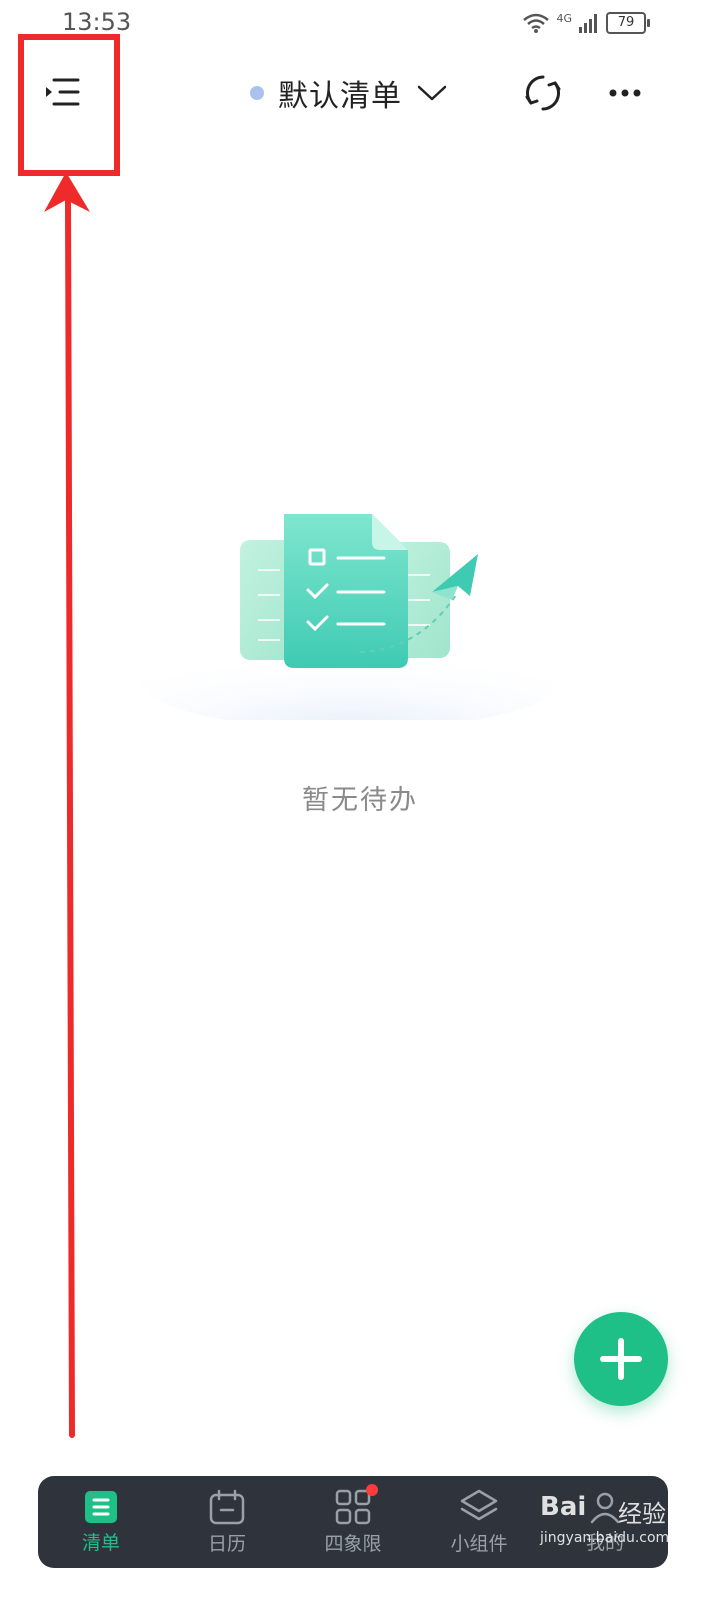 This screenshot has width=720, height=1600. I want to click on watermark-brand-suffix: 经验, so click(642, 1514).